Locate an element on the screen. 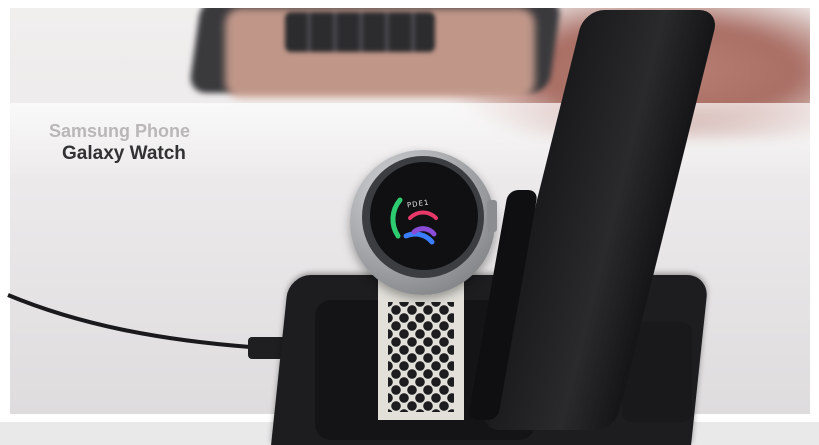  activity-ring-blue is located at coordinates (419, 238).